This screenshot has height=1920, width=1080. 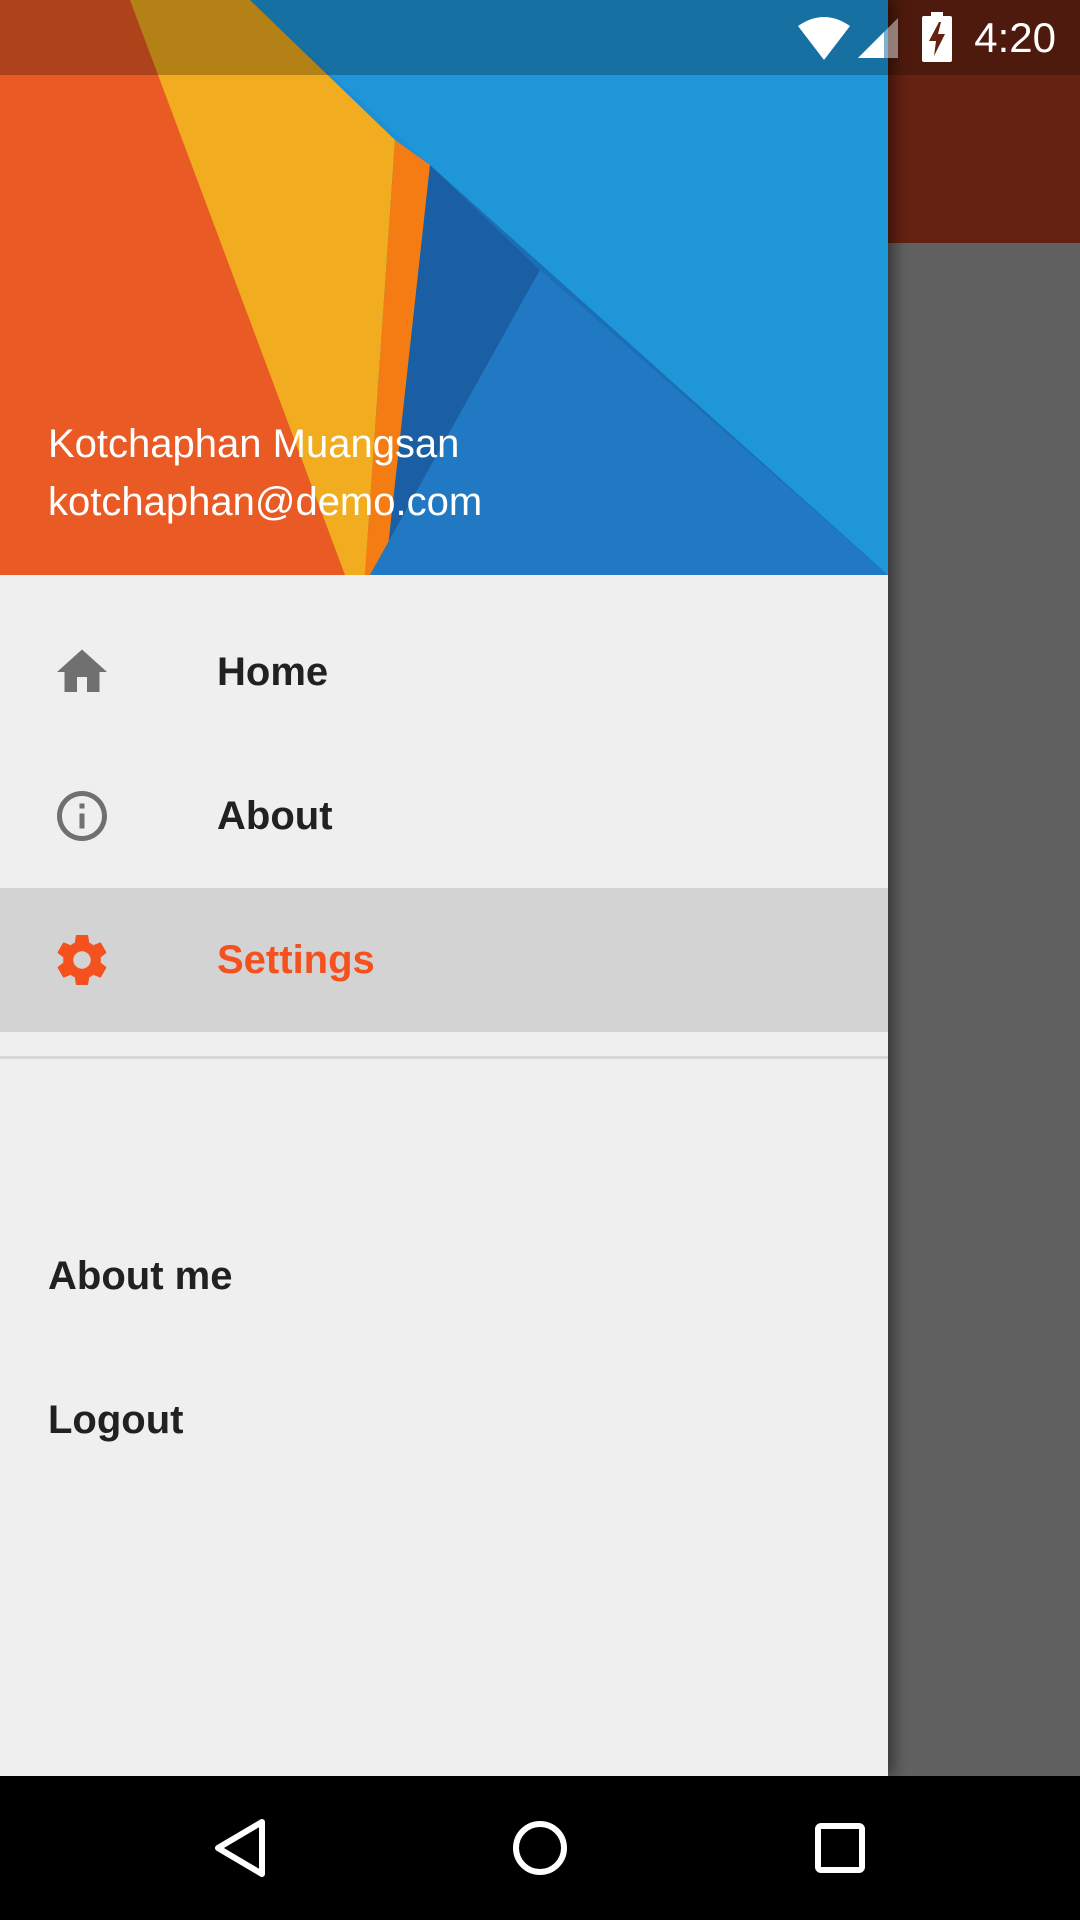 What do you see at coordinates (265, 502) in the screenshot?
I see `user-email: kotchaphan@demo.com` at bounding box center [265, 502].